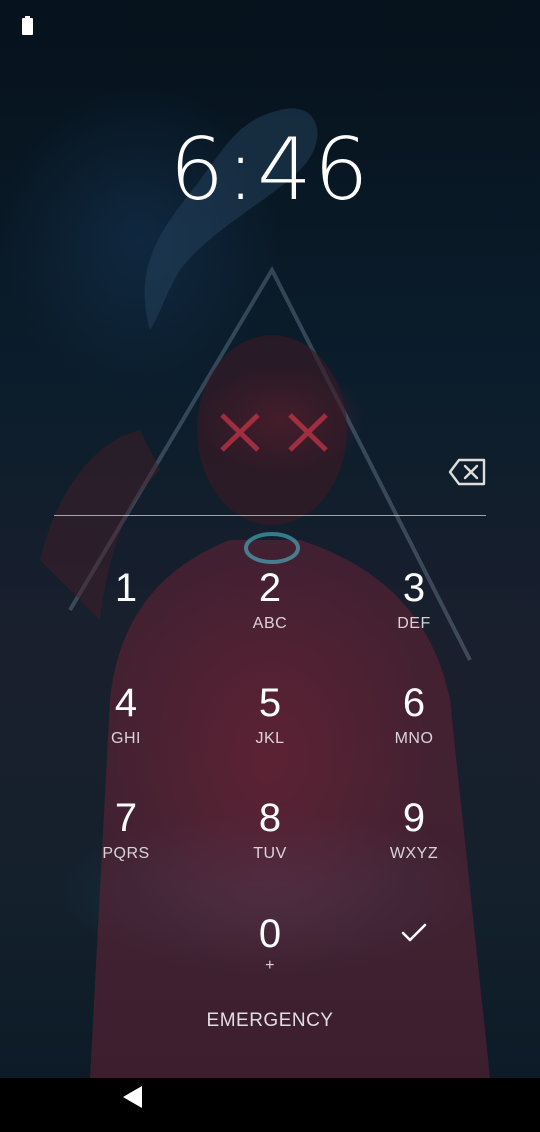 This screenshot has height=1132, width=540. What do you see at coordinates (126, 818) in the screenshot?
I see `key-digit: 7` at bounding box center [126, 818].